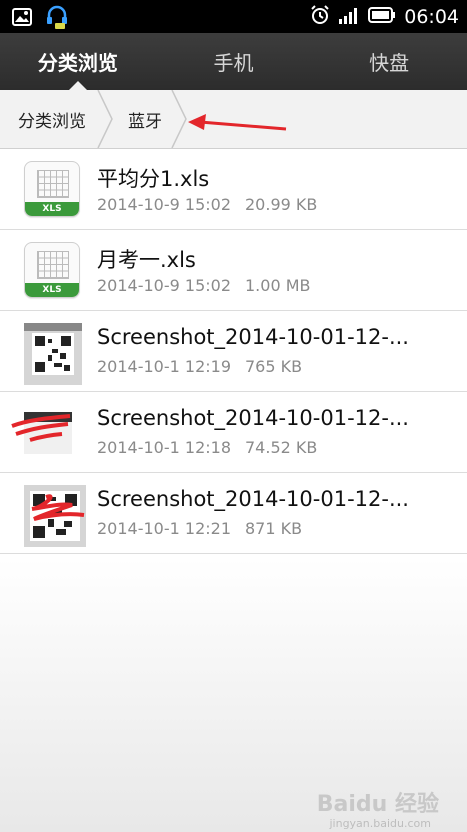 The width and height of the screenshot is (467, 832). I want to click on tab-bar: 分类浏览 手机 快盘, so click(233, 61).